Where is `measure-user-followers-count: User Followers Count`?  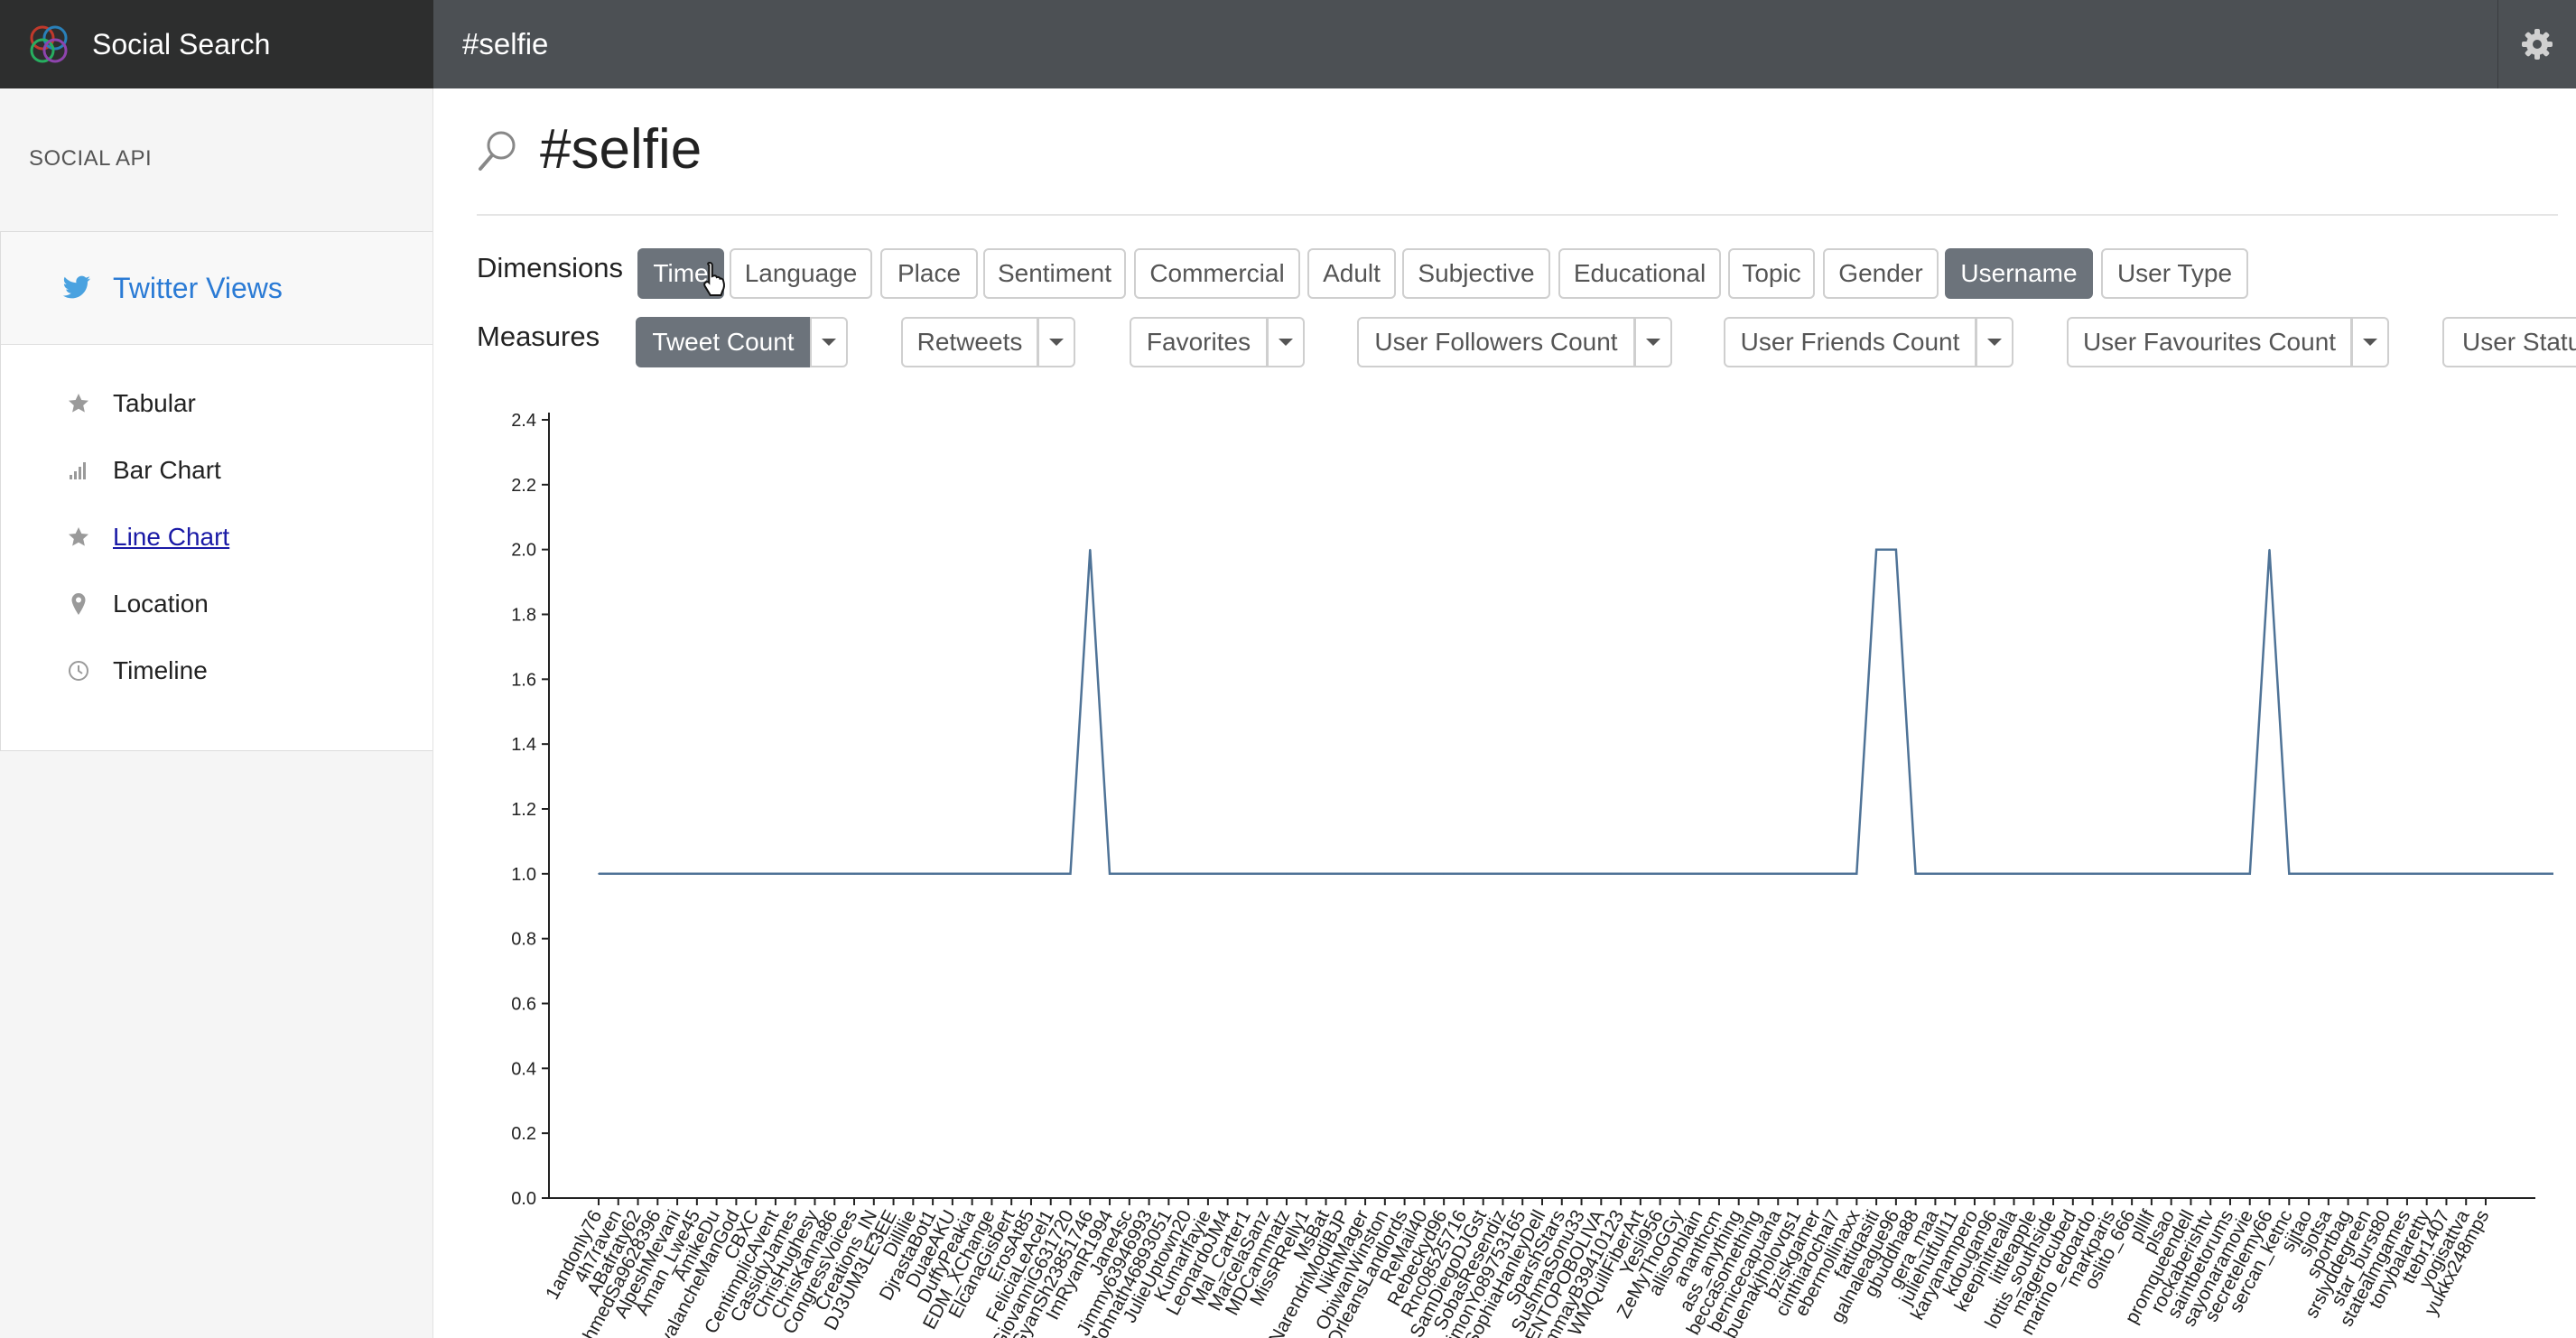
measure-user-followers-count: User Followers Count is located at coordinates (1496, 342).